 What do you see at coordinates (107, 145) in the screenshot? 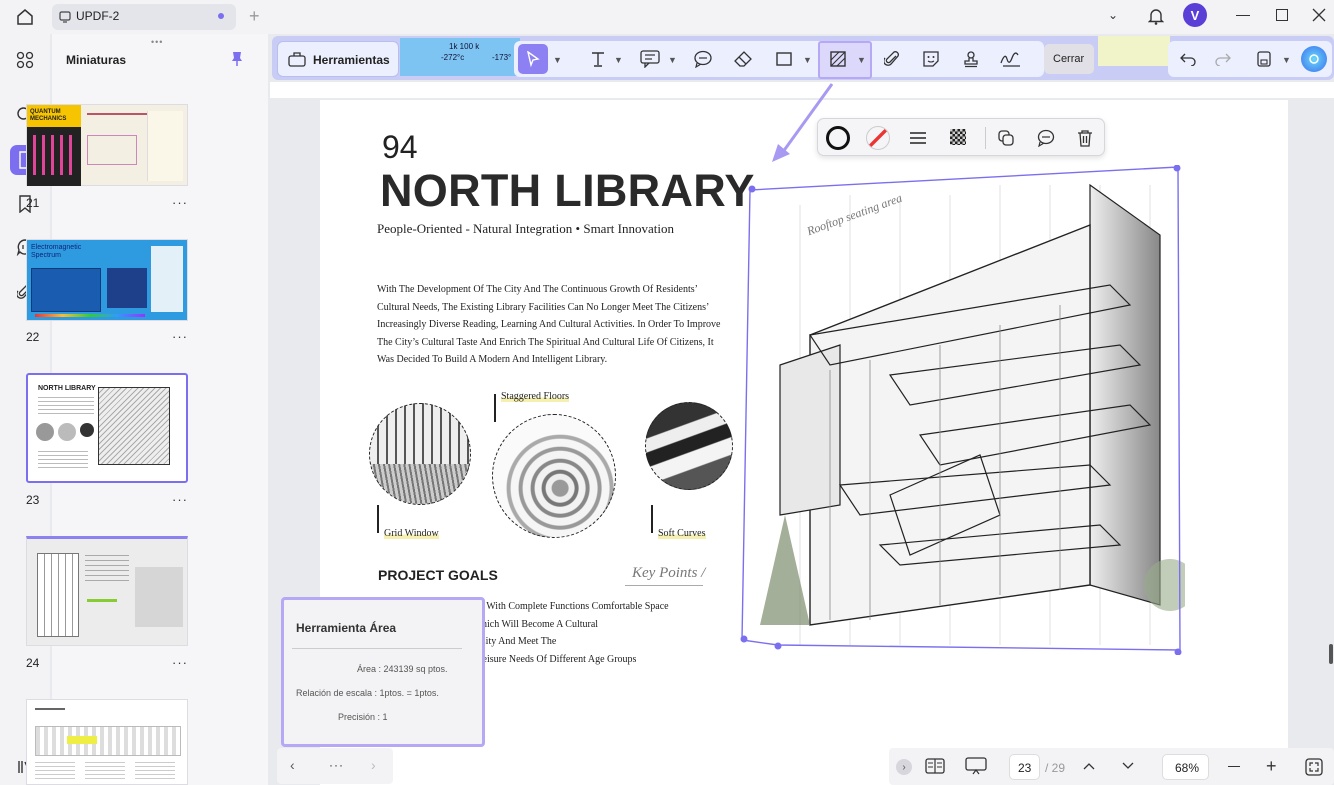
I see `thumbnail-page-21: QUANTUM MECHANICS` at bounding box center [107, 145].